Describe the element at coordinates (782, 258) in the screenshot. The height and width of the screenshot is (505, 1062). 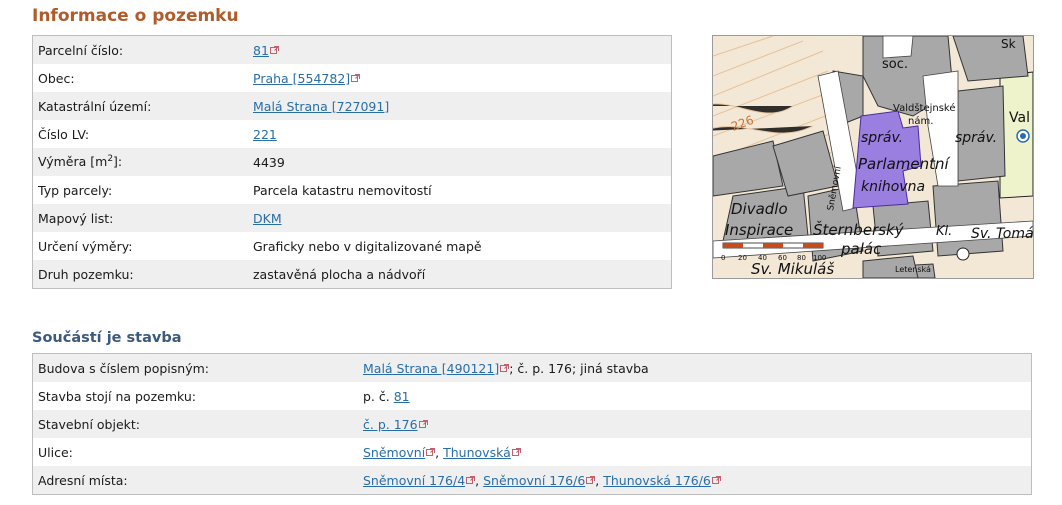
I see `scale-label: 60` at that location.